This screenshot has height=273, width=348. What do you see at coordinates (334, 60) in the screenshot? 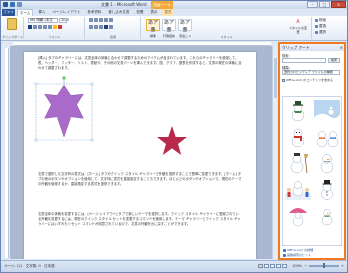
I see `search-go-button: 検索` at bounding box center [334, 60].